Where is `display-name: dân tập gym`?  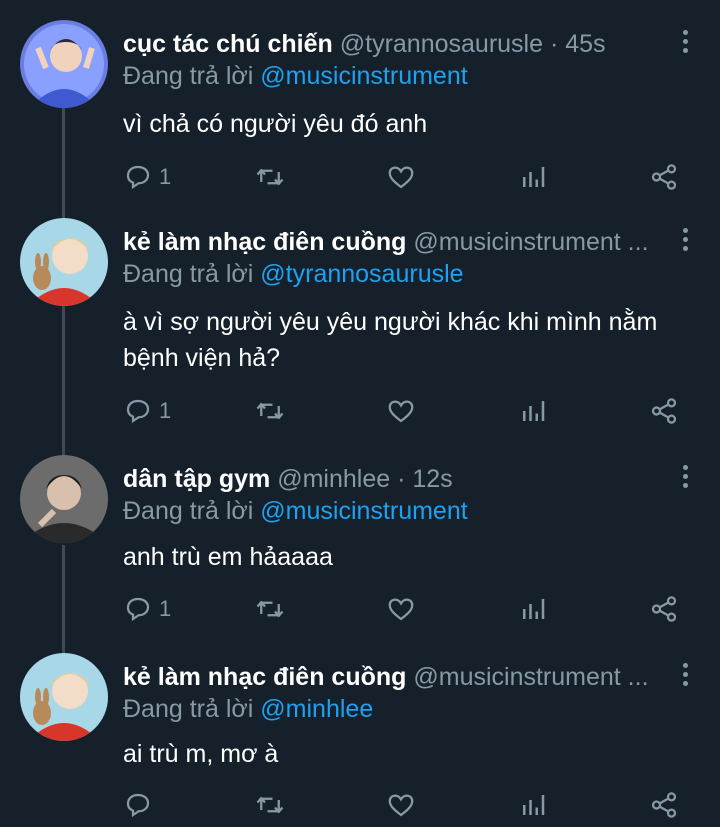 display-name: dân tập gym is located at coordinates (196, 479).